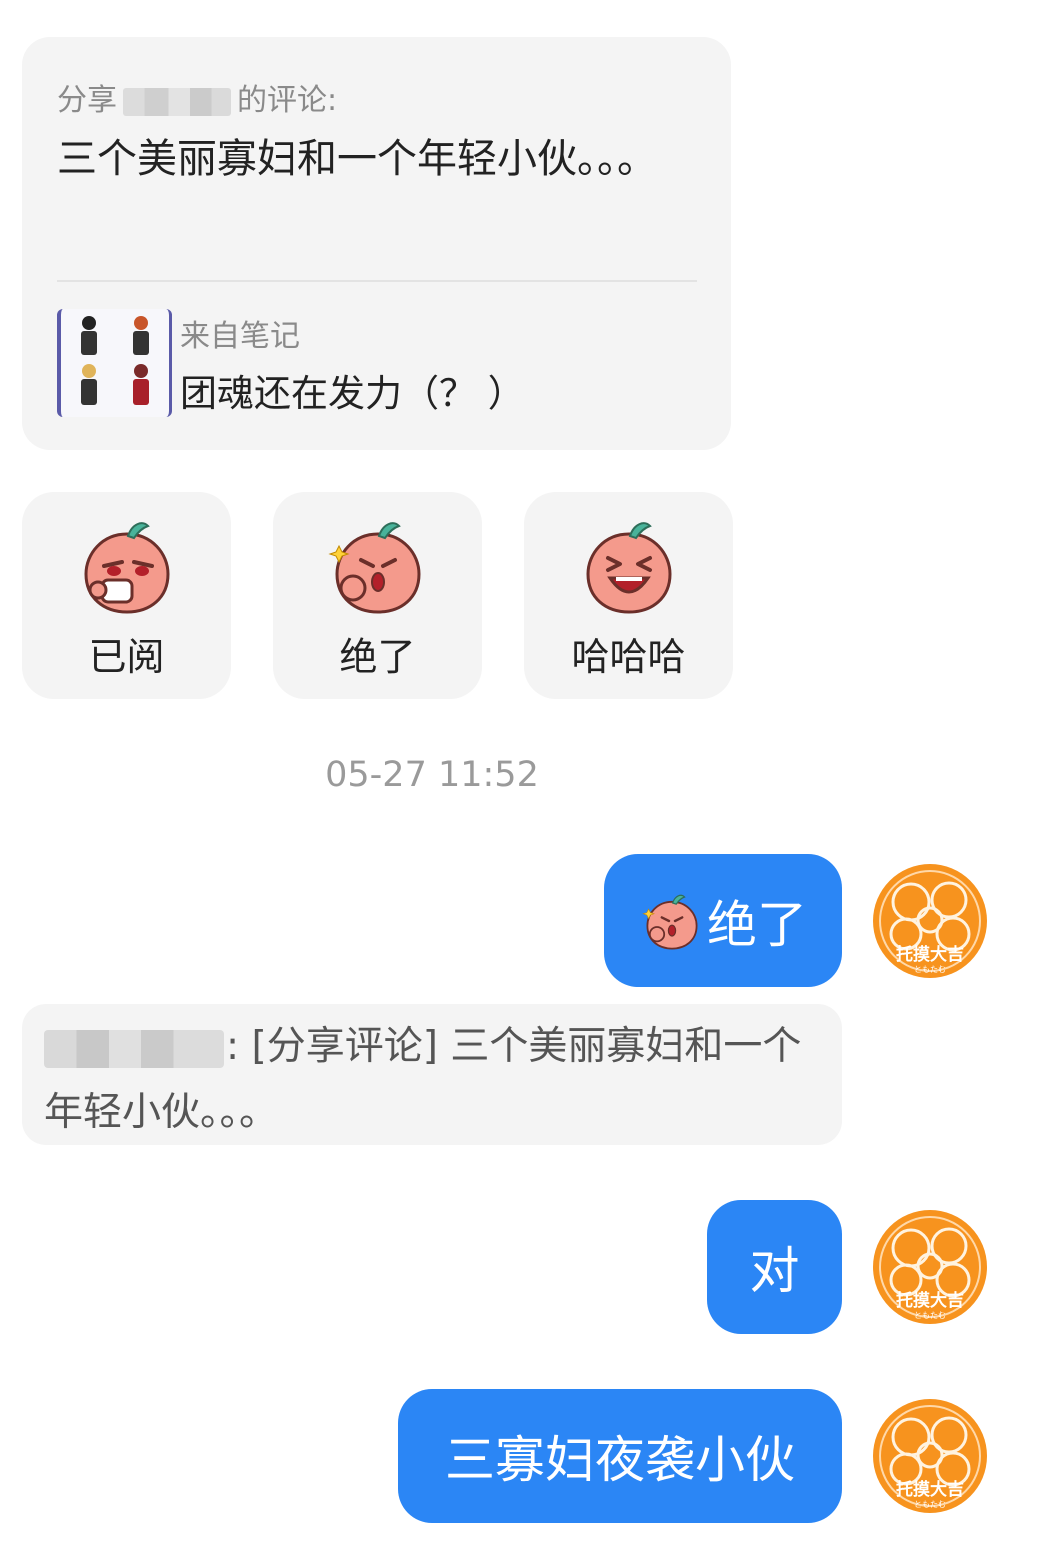 The width and height of the screenshot is (1044, 1560). What do you see at coordinates (774, 1271) in the screenshot?
I see `message-text: 对` at bounding box center [774, 1271].